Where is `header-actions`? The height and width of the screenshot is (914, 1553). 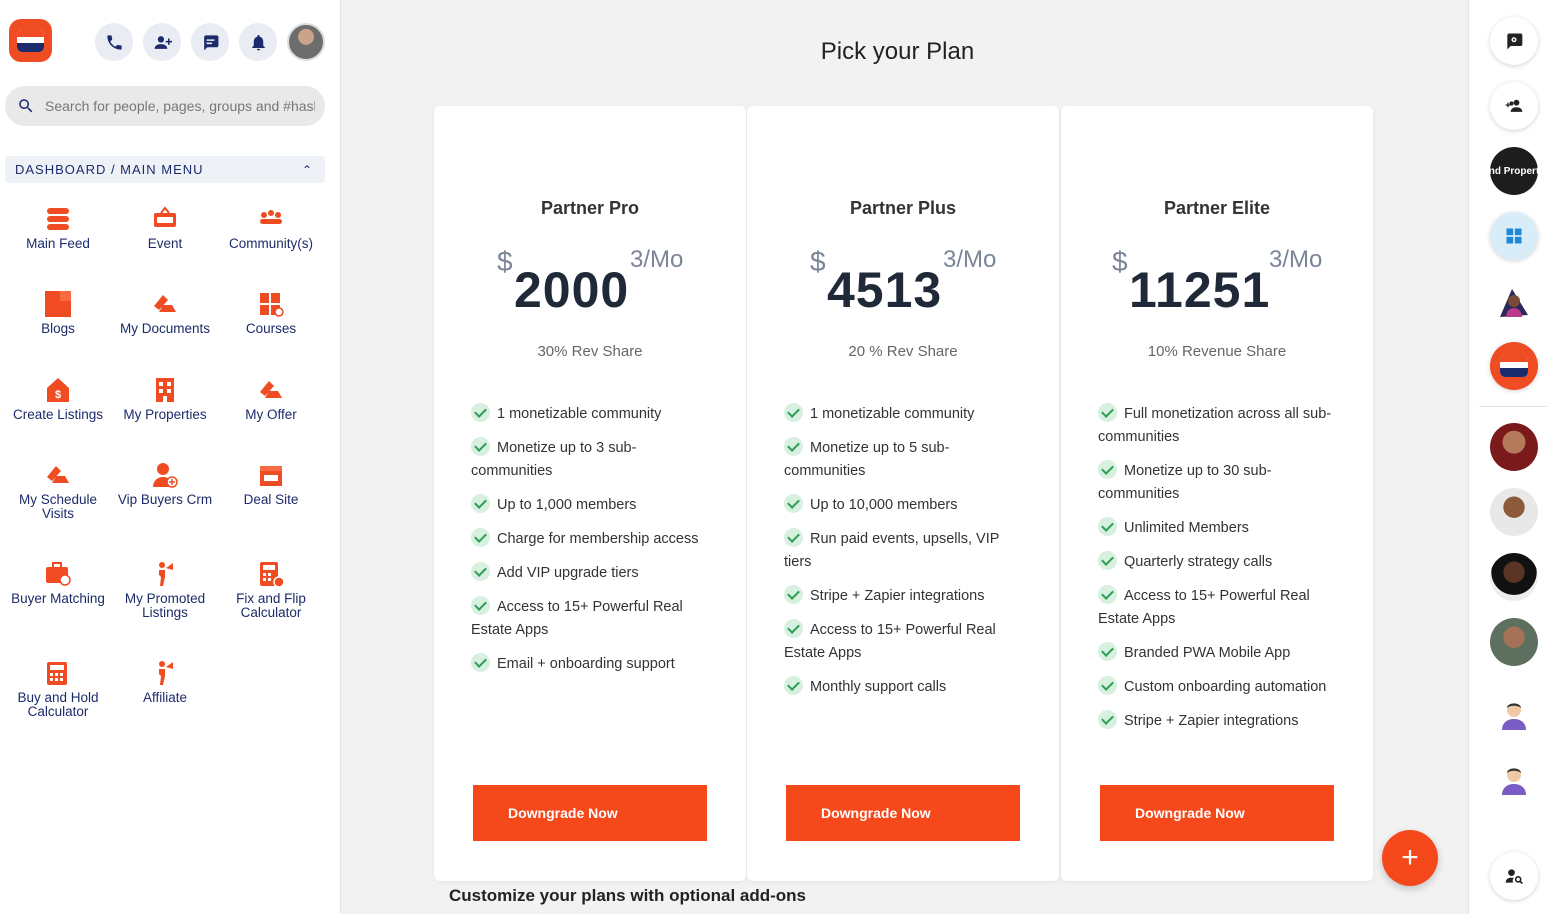
header-actions is located at coordinates (210, 42).